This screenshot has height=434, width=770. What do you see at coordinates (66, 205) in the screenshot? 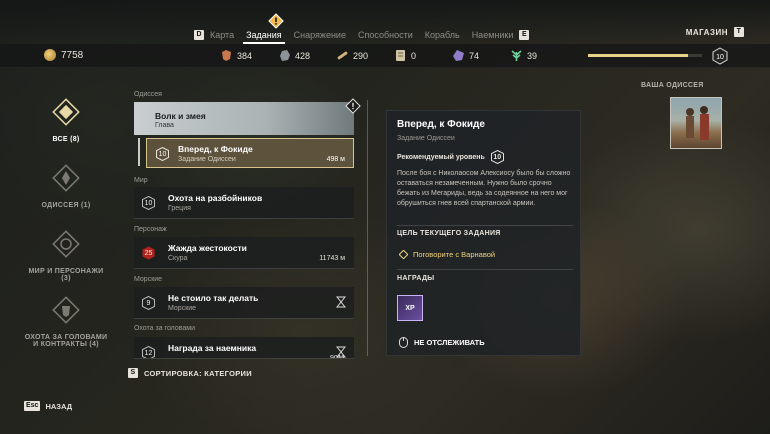
I see `category-odyssey-label: ОДИССЕЯ (1)` at bounding box center [66, 205].